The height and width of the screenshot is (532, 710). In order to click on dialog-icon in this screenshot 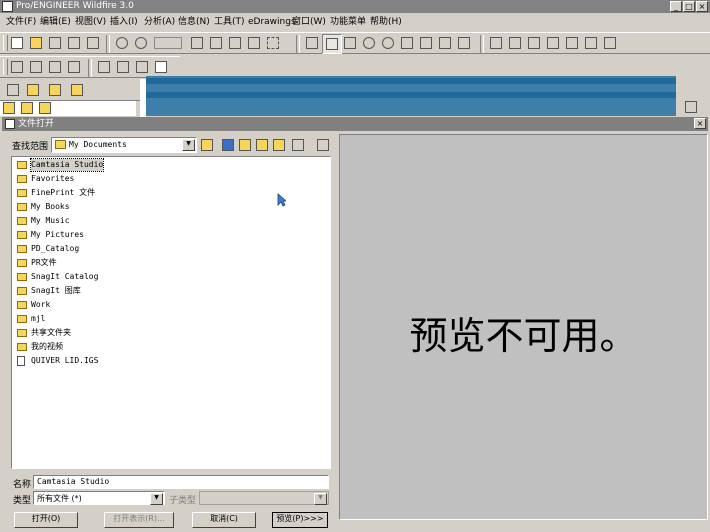, I will do `click(10, 124)`.